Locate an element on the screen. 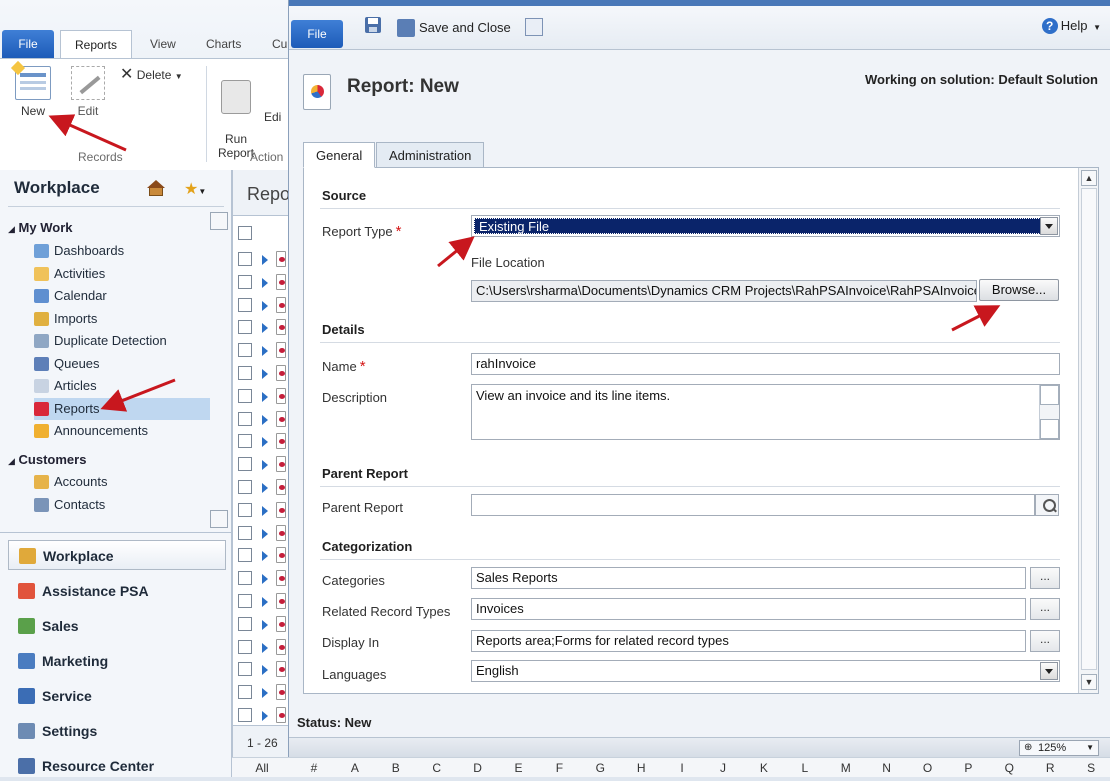 The image size is (1110, 781). nav-item-imports: Imports is located at coordinates (122, 319).